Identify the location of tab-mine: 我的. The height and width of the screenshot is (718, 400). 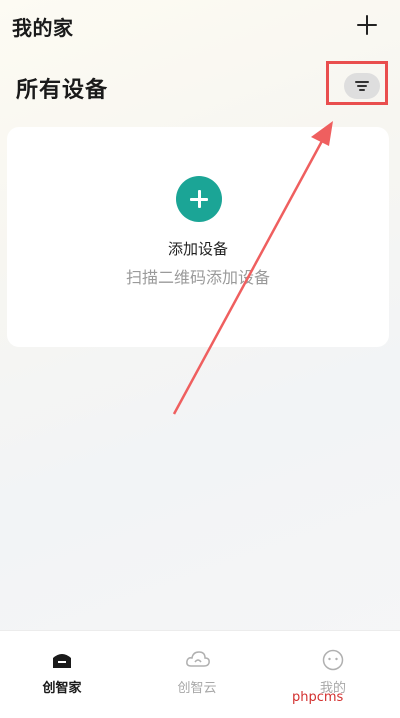
(333, 670).